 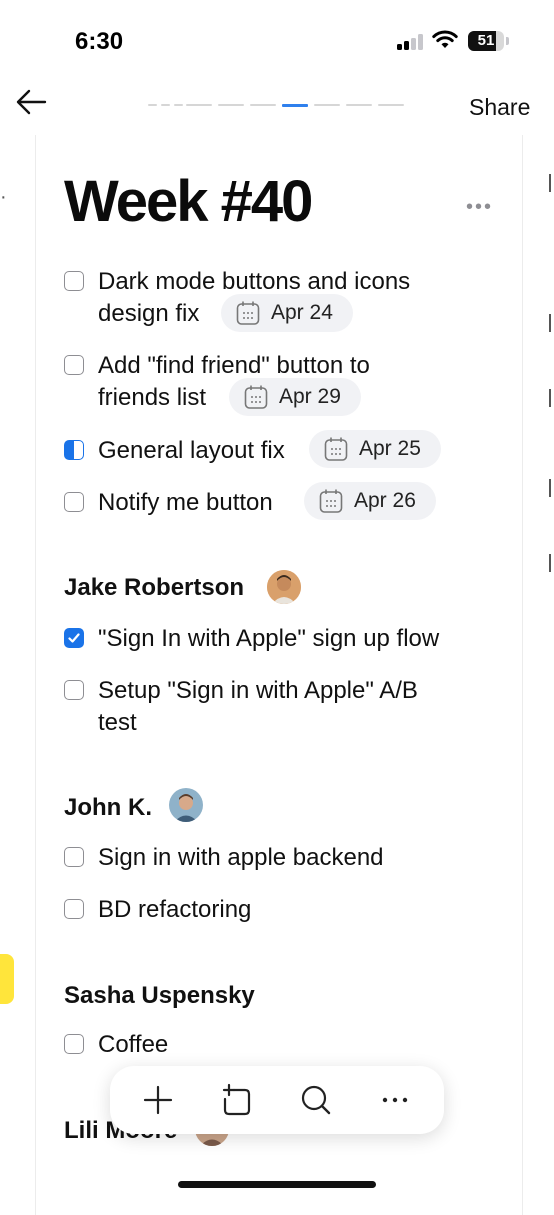 I want to click on date-chip: Apr 25, so click(x=375, y=449).